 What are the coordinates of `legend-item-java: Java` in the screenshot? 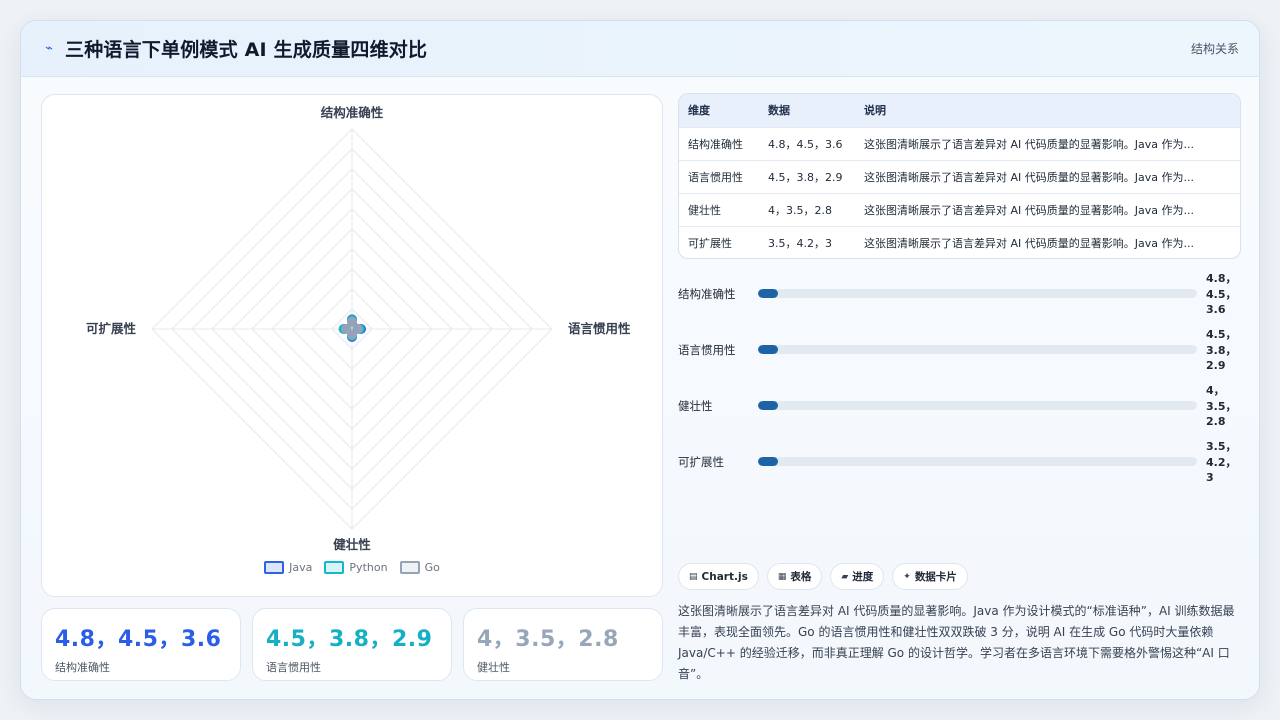 It's located at (288, 567).